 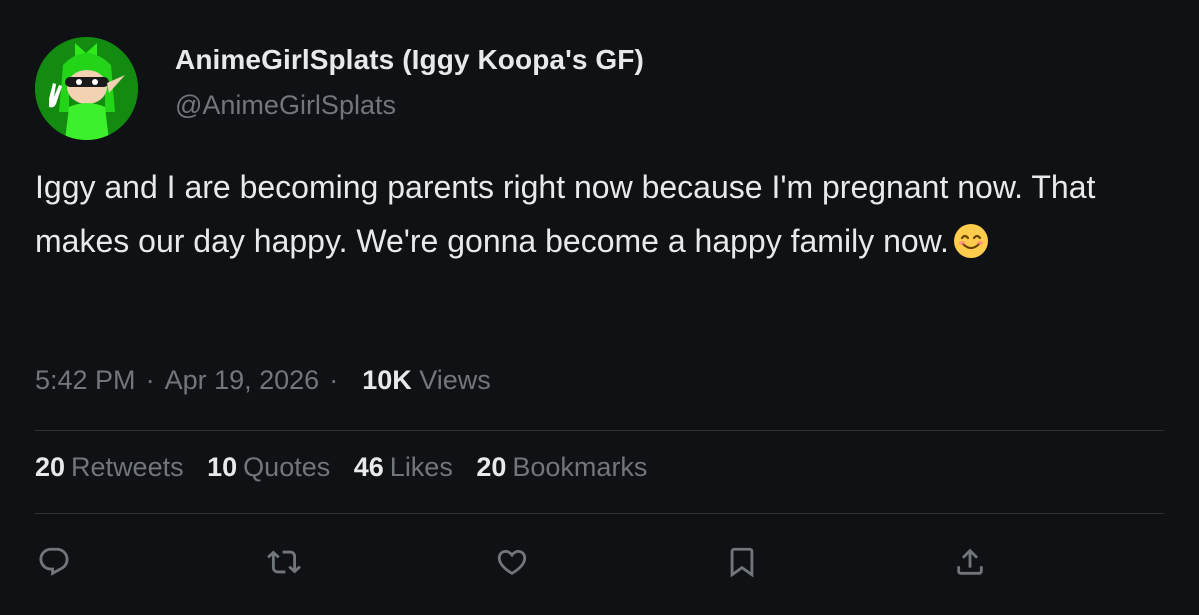 I want to click on quotes-count: 10, so click(x=222, y=467).